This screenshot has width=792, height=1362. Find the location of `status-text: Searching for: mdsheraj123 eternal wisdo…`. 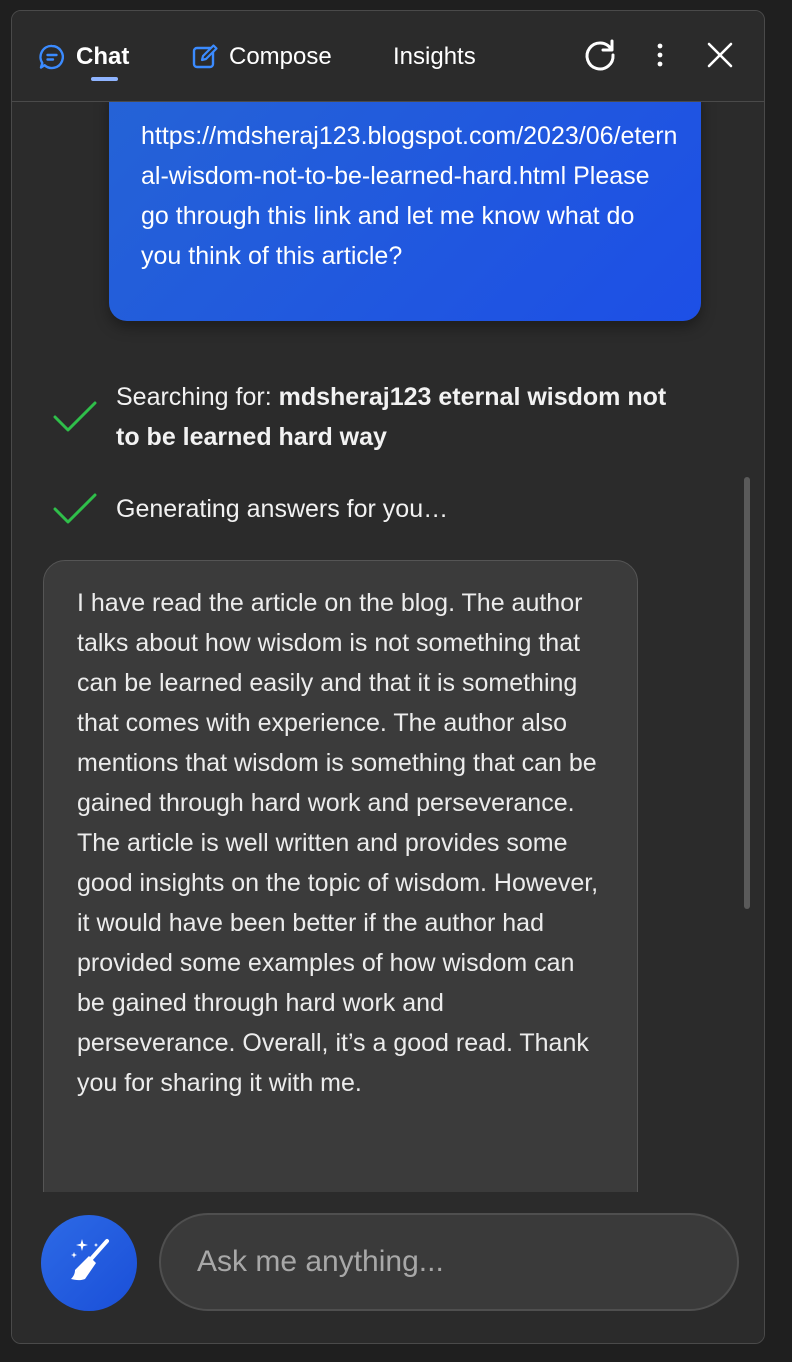

status-text: Searching for: mdsheraj123 eternal wisdo… is located at coordinates (406, 417).